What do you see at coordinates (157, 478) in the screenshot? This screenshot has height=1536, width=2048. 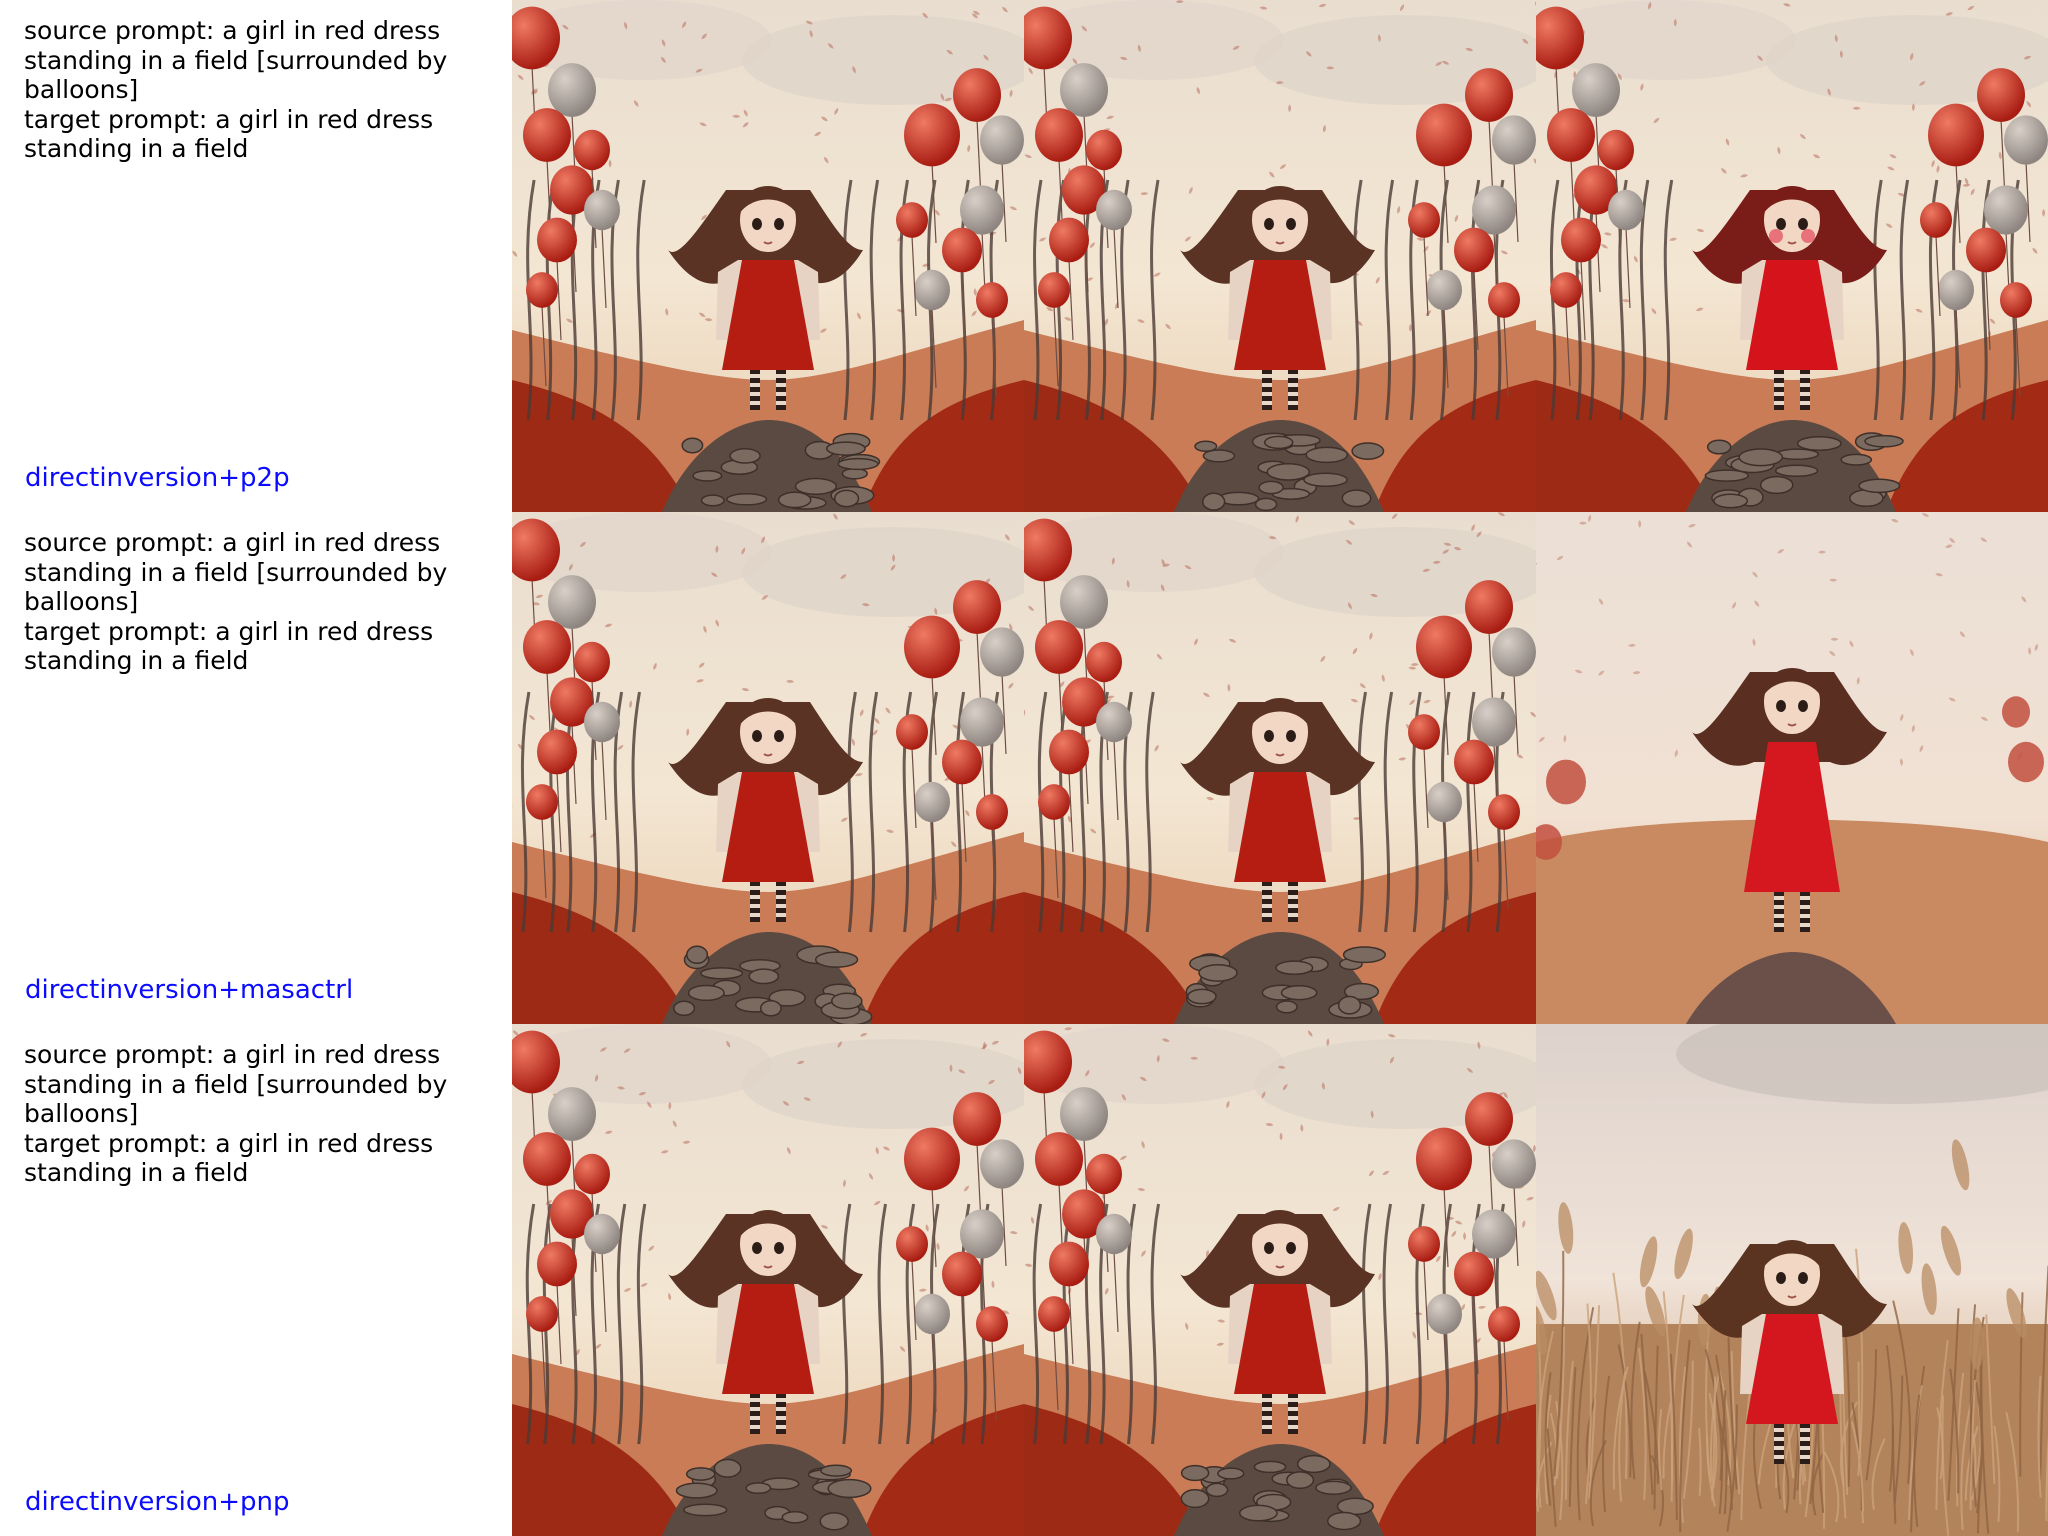 I see `method-label: directinversion+p2p` at bounding box center [157, 478].